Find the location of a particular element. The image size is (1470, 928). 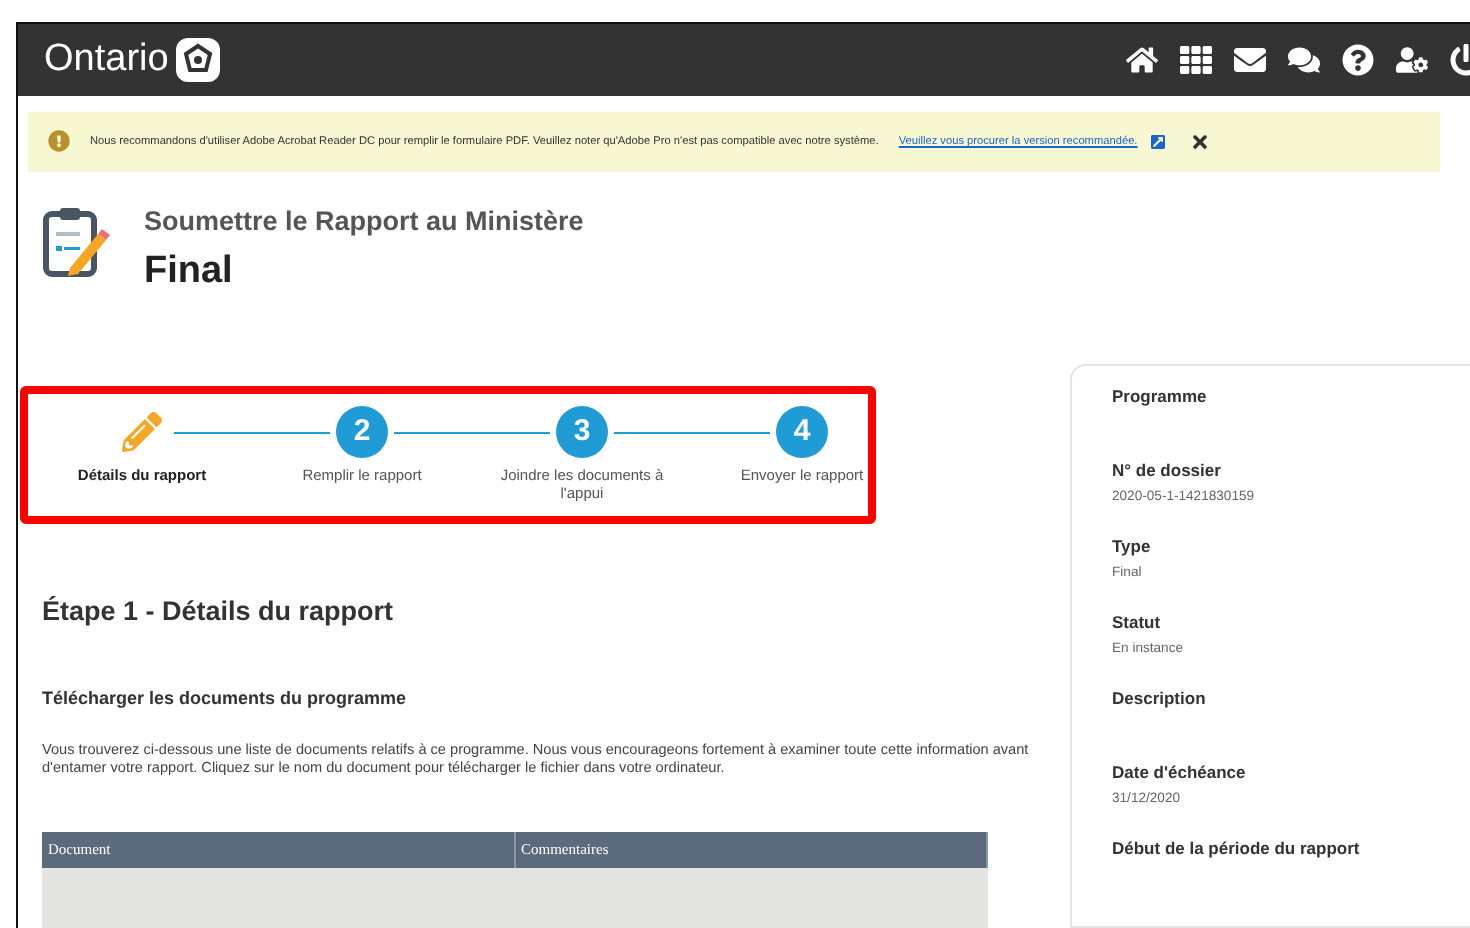

close-icon is located at coordinates (1199, 141).